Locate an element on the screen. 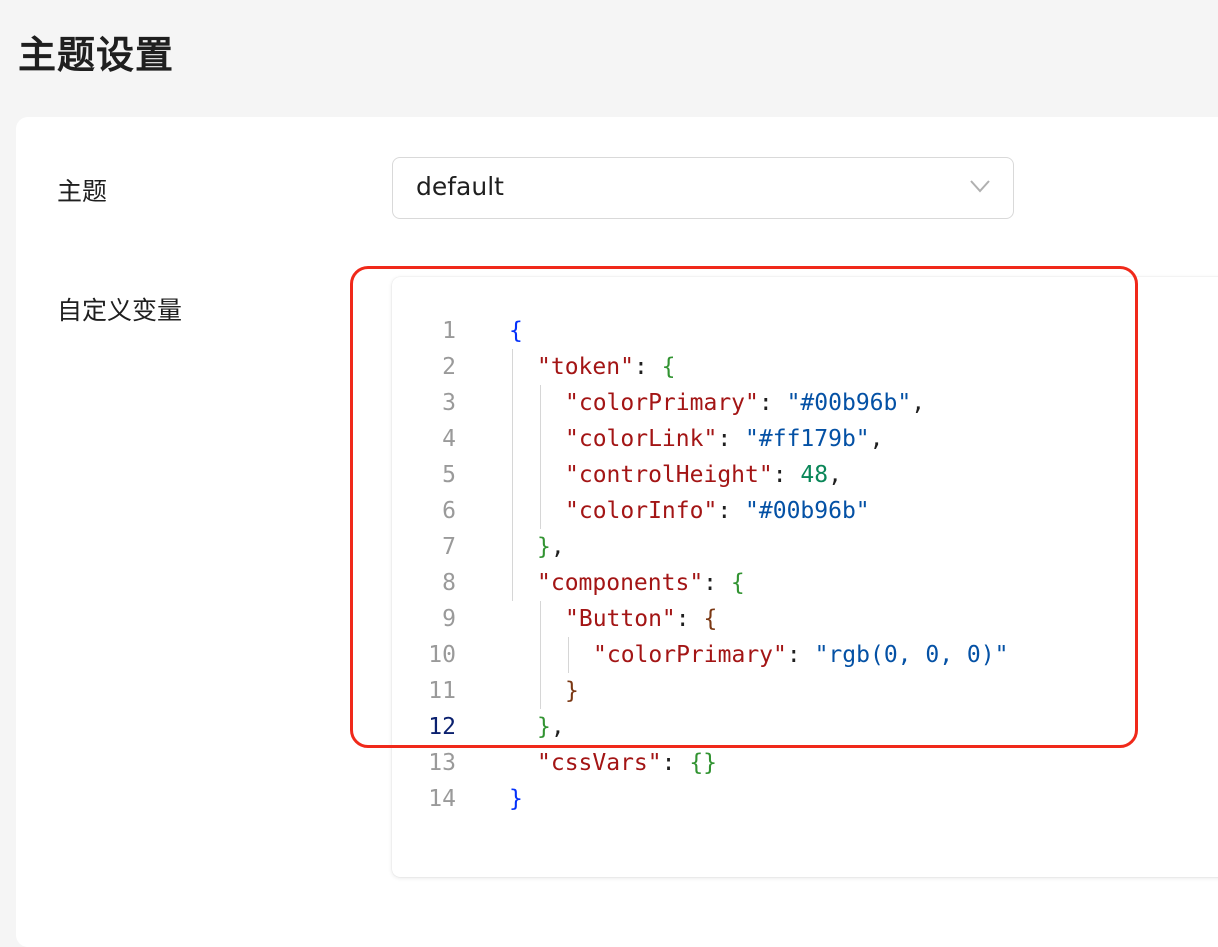 This screenshot has width=1218, height=947. custom-vars-label: 自定义变量 is located at coordinates (120, 310).